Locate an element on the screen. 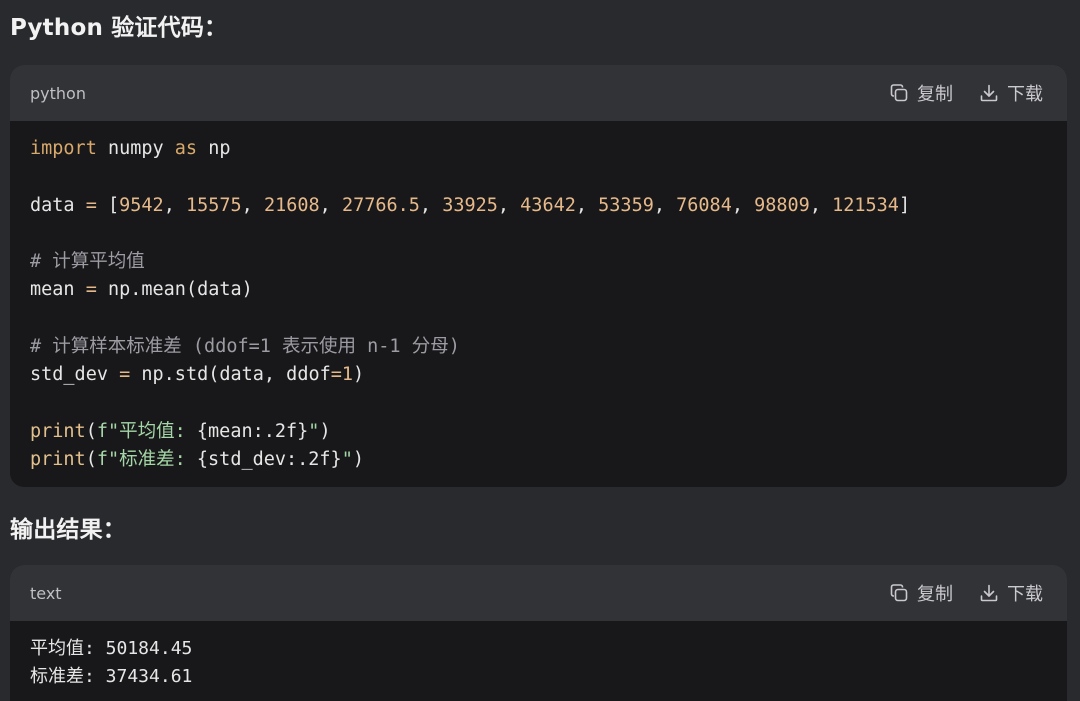  code-block-actions: 复制 下载 is located at coordinates (966, 93).